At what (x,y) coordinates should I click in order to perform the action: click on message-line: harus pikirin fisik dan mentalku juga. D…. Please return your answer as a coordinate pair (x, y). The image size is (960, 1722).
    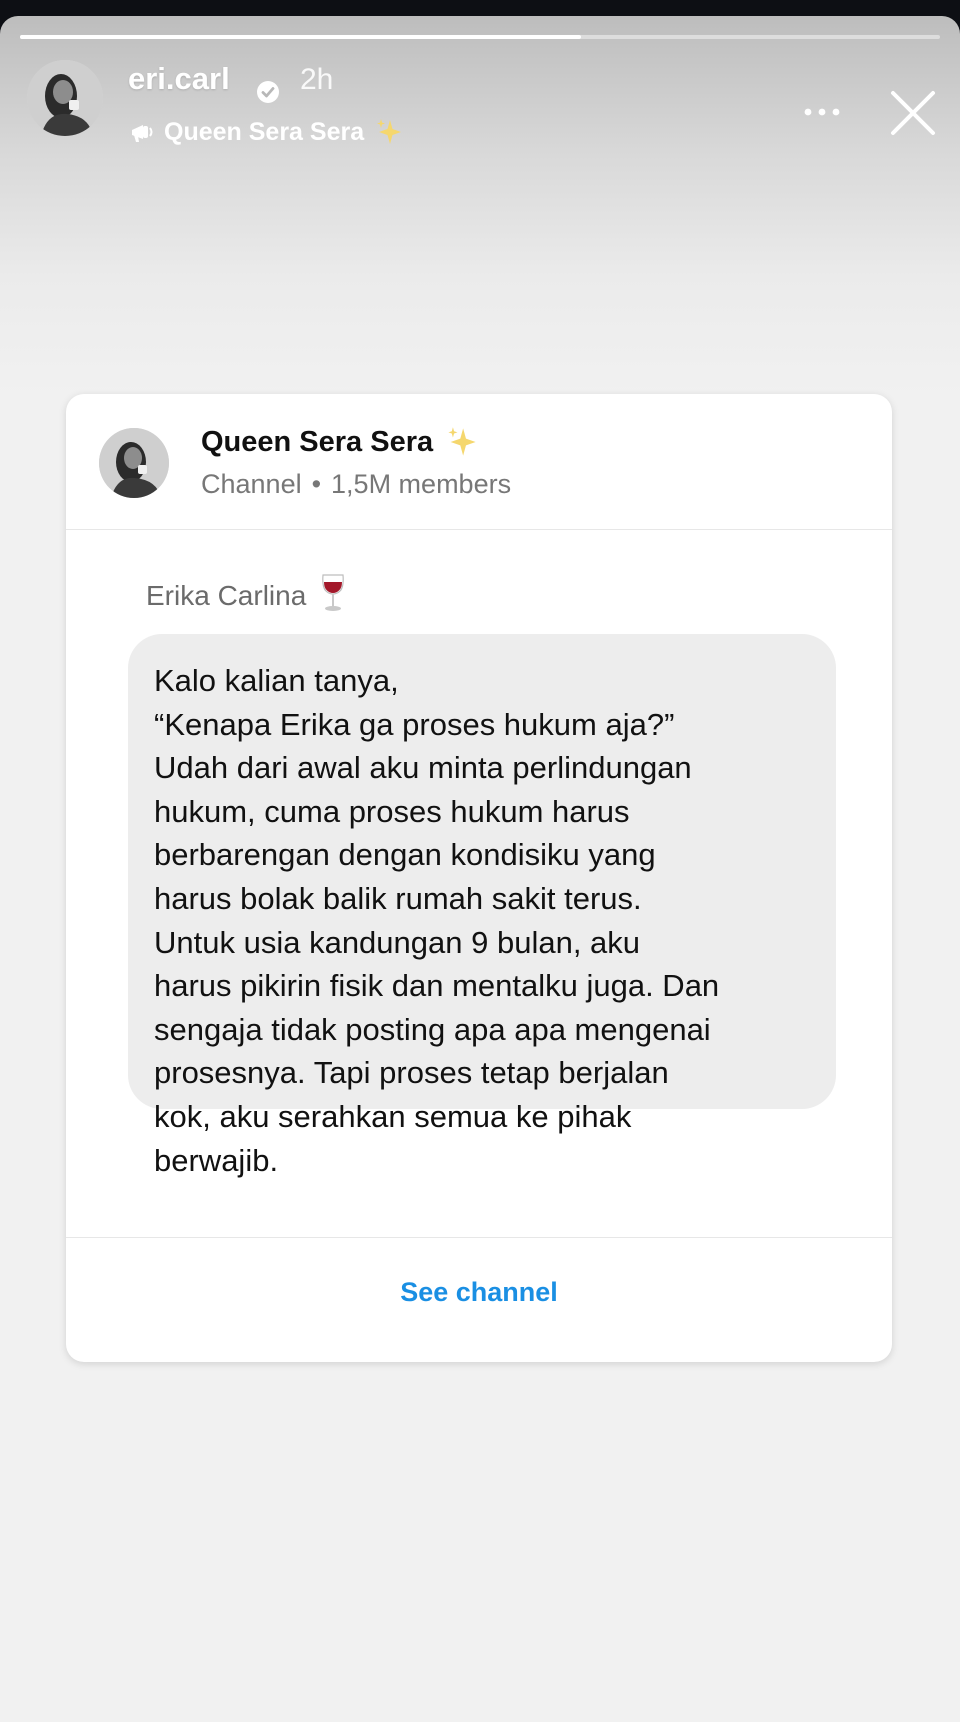
    Looking at the image, I should click on (437, 986).